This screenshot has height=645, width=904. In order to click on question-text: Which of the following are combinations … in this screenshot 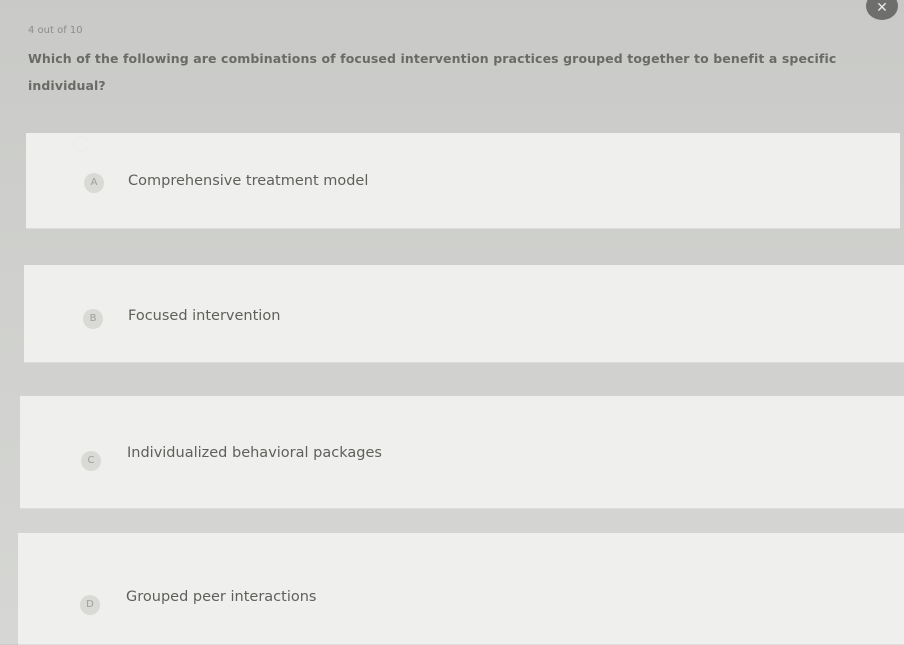, I will do `click(432, 72)`.